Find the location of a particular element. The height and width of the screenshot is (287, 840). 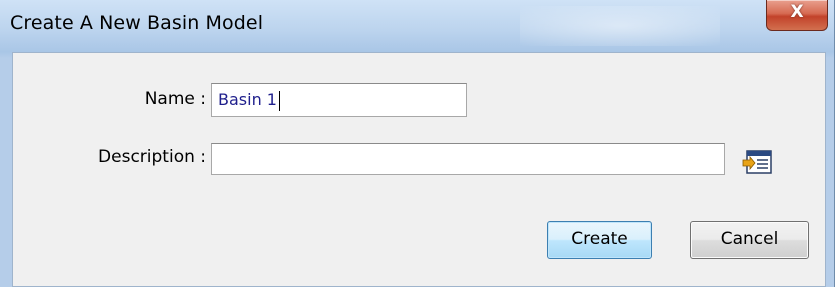

close-button: X is located at coordinates (797, 15).